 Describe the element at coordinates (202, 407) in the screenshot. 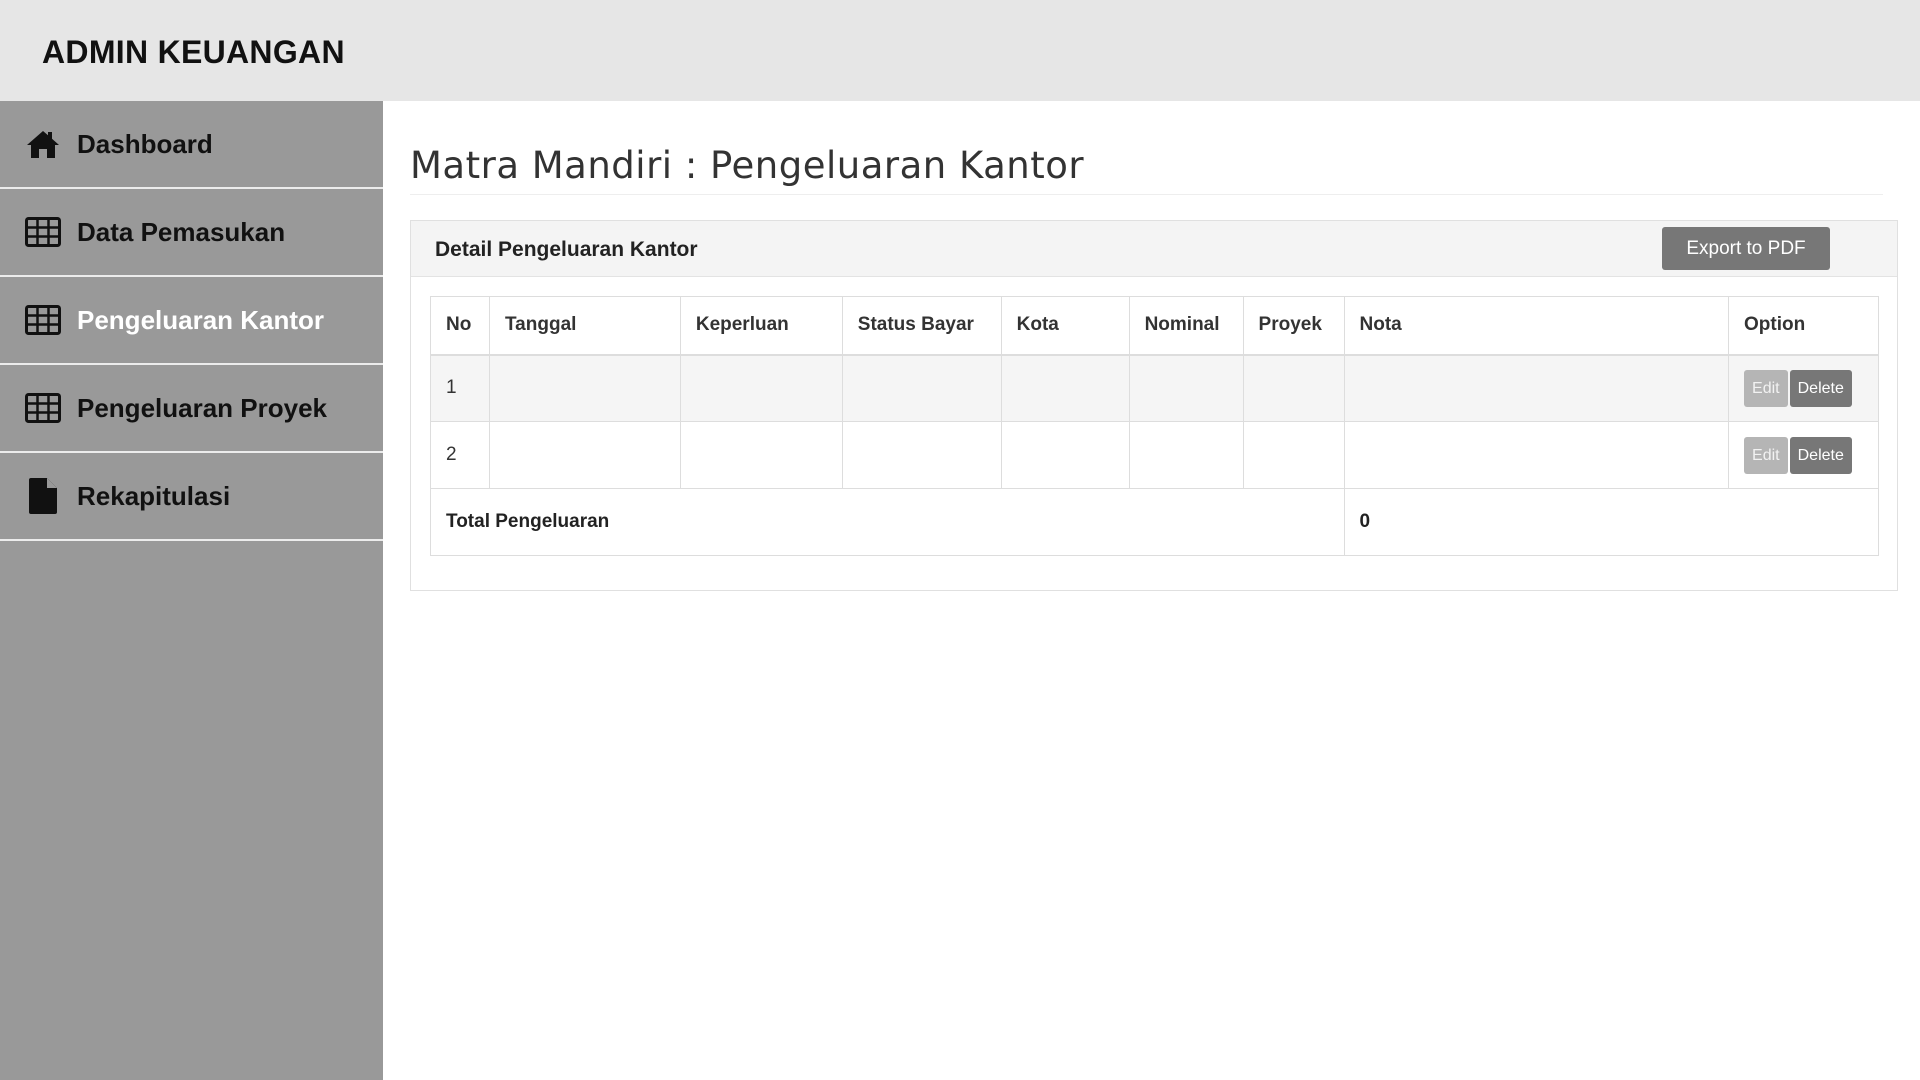

I see `sidebar-item-label: Pengeluaran Proyek` at that location.